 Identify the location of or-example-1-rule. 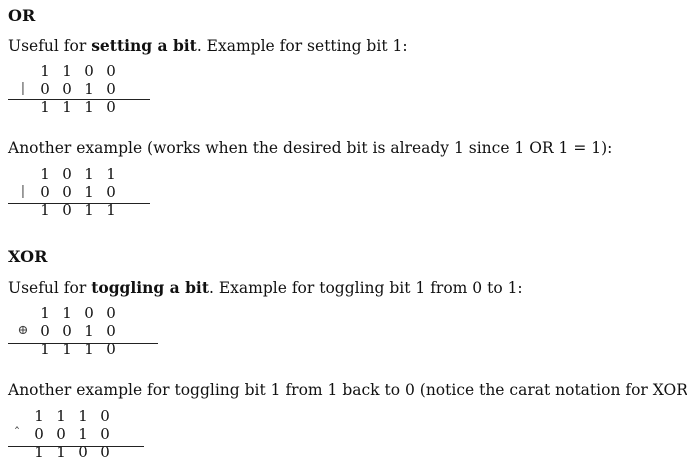
(79, 99).